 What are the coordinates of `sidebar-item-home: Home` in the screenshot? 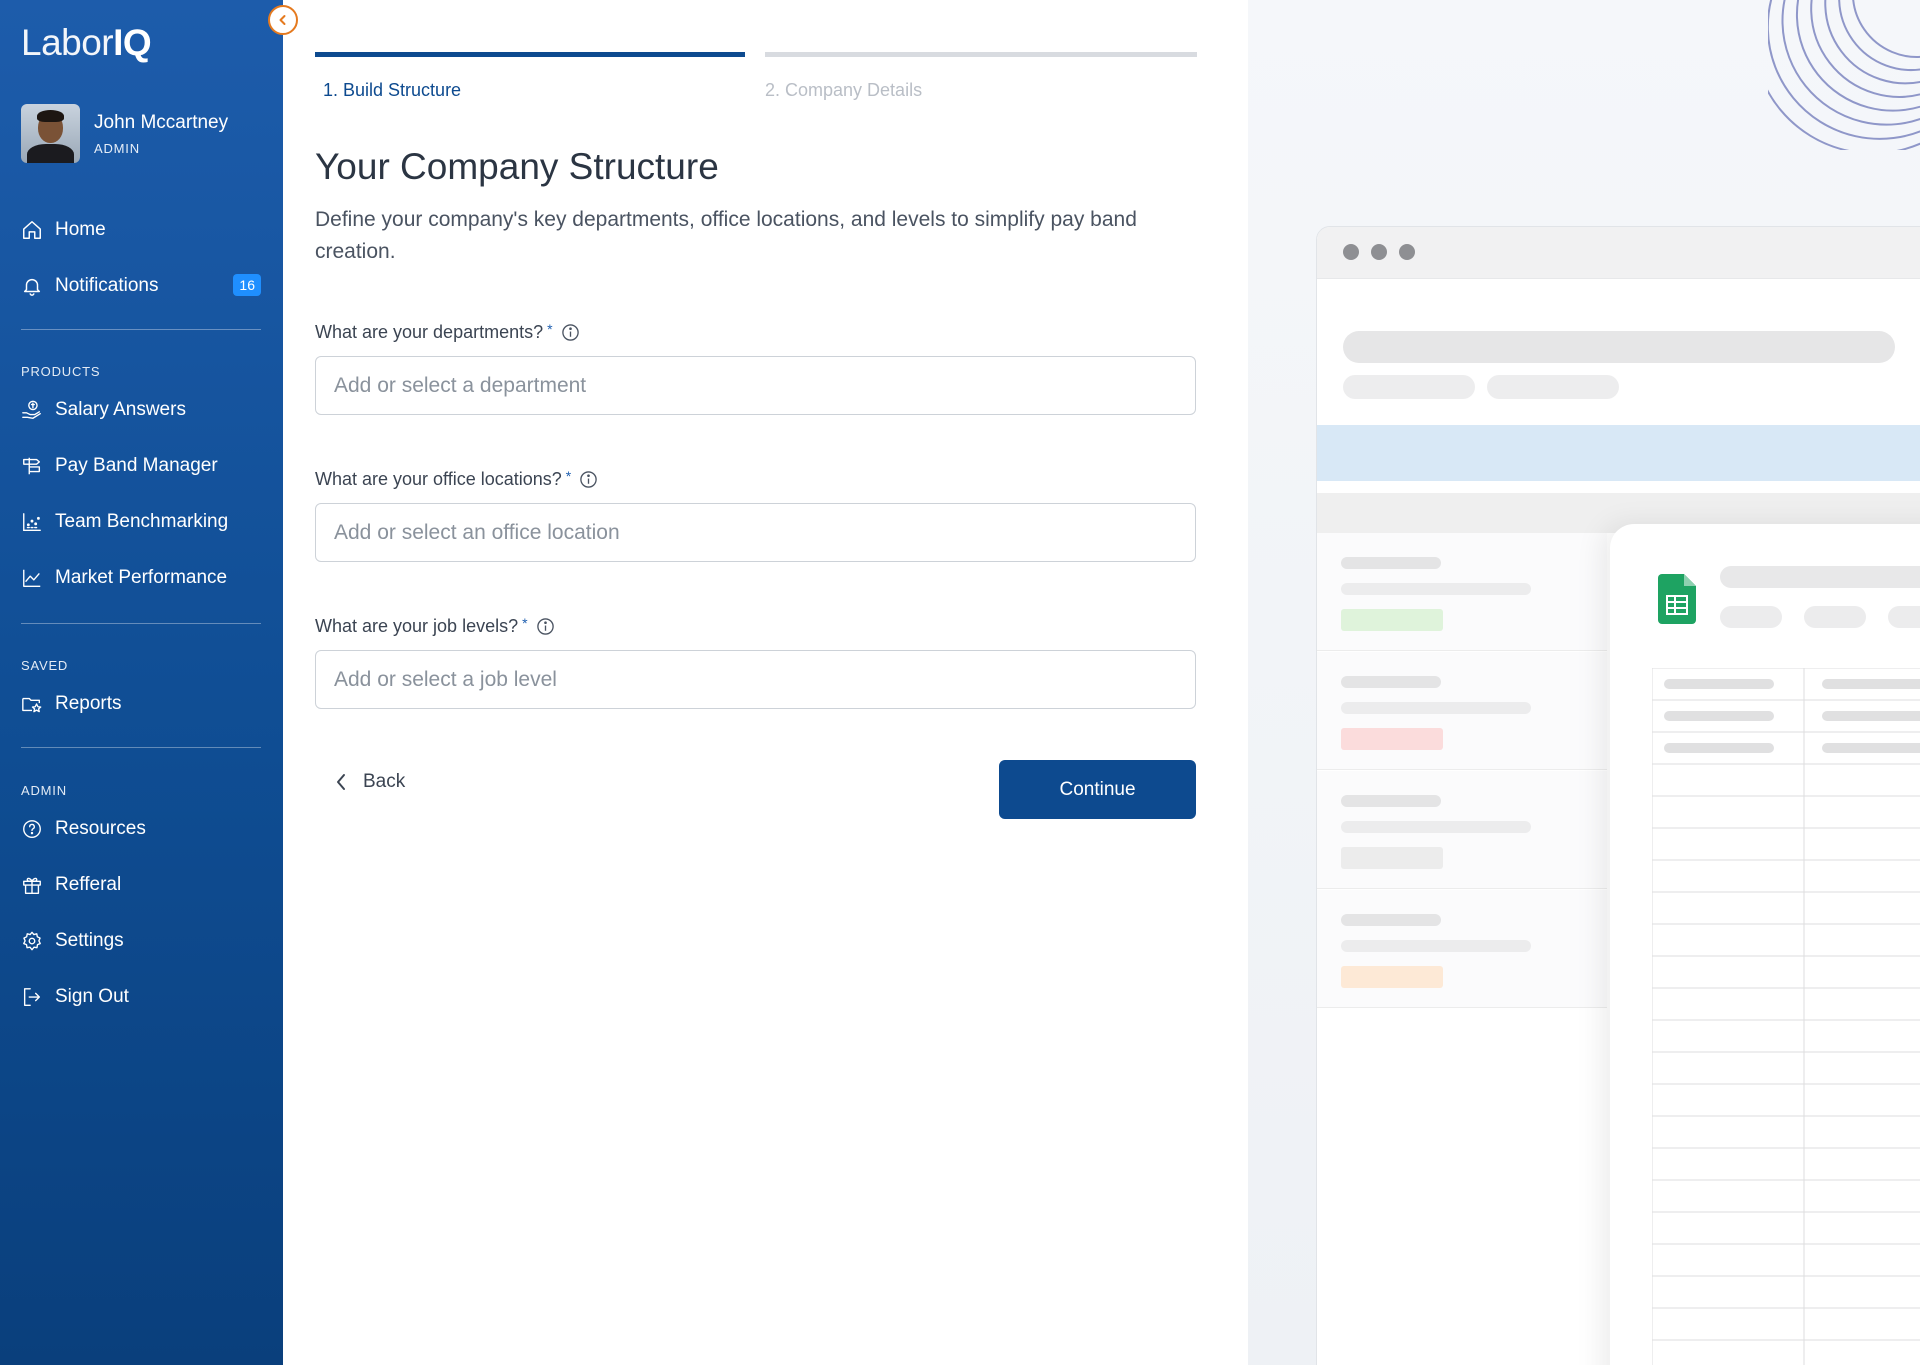 It's located at (141, 230).